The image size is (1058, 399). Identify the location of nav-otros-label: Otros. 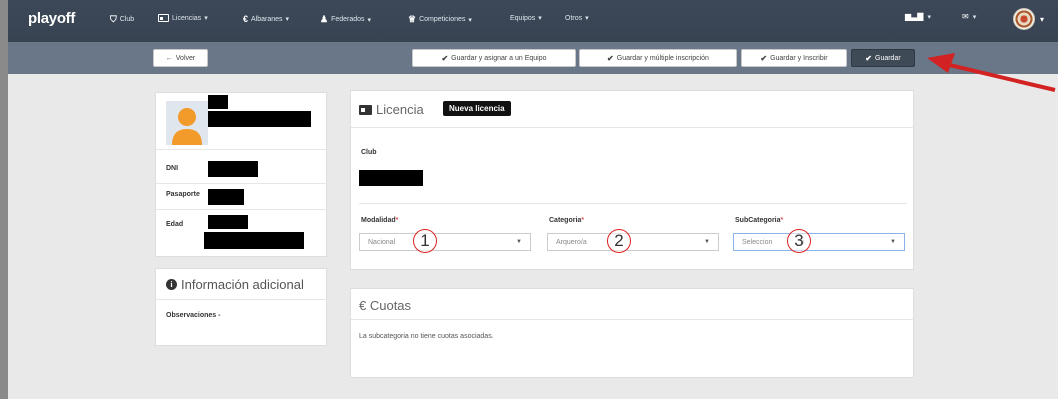
(574, 18).